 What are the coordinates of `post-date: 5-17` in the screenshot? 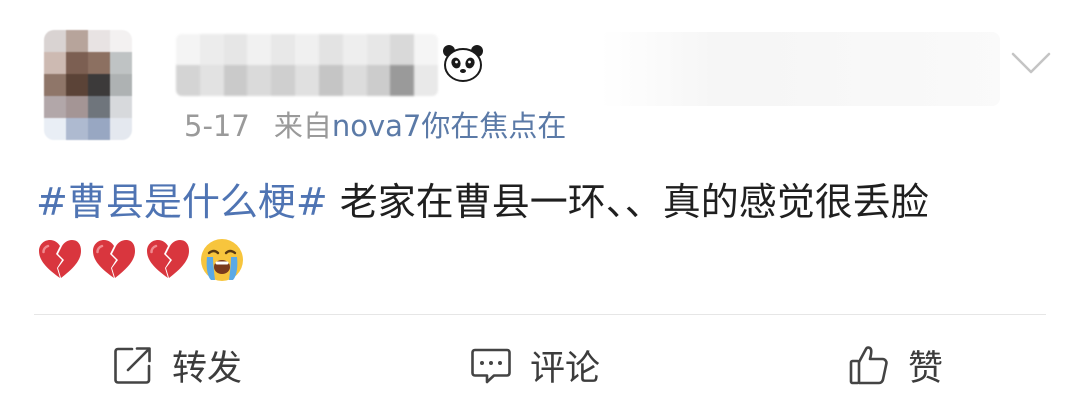 It's located at (217, 126).